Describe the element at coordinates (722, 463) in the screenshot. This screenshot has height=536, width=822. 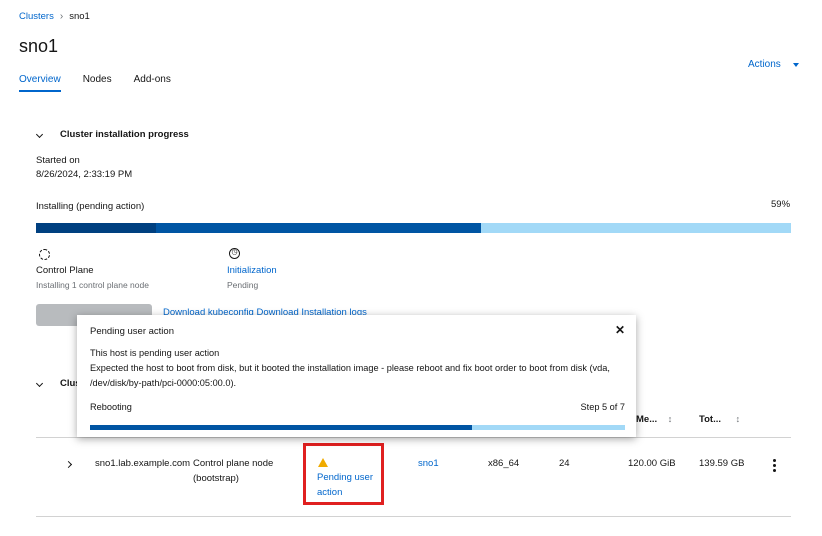
I see `host-disk: 139.59 GB` at that location.